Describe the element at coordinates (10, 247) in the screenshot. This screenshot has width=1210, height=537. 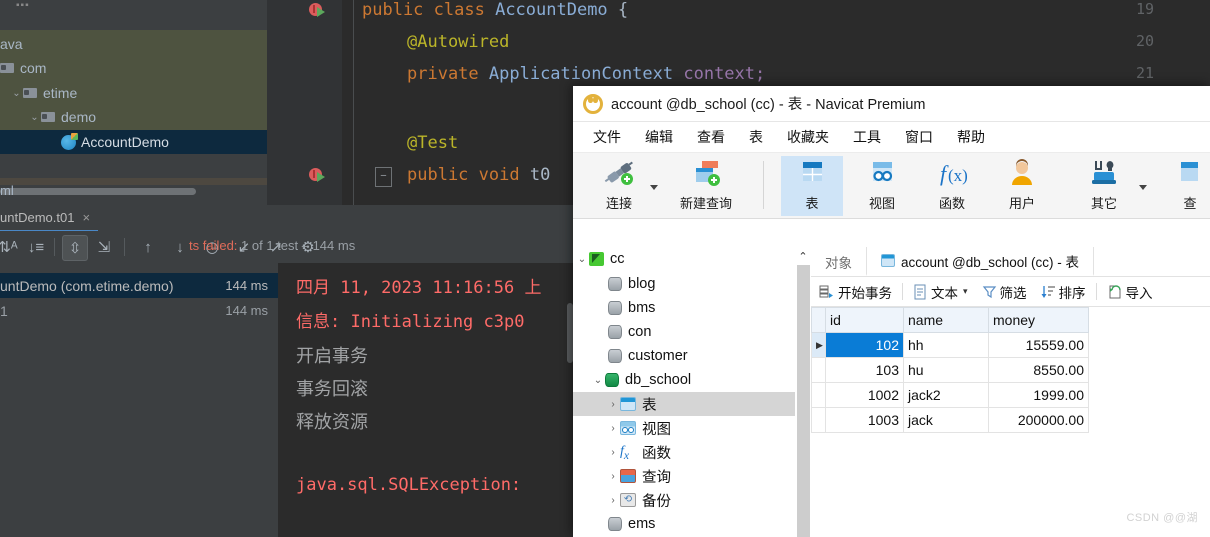
I see `sort-alpha-icon: ⇅ᴬ` at that location.